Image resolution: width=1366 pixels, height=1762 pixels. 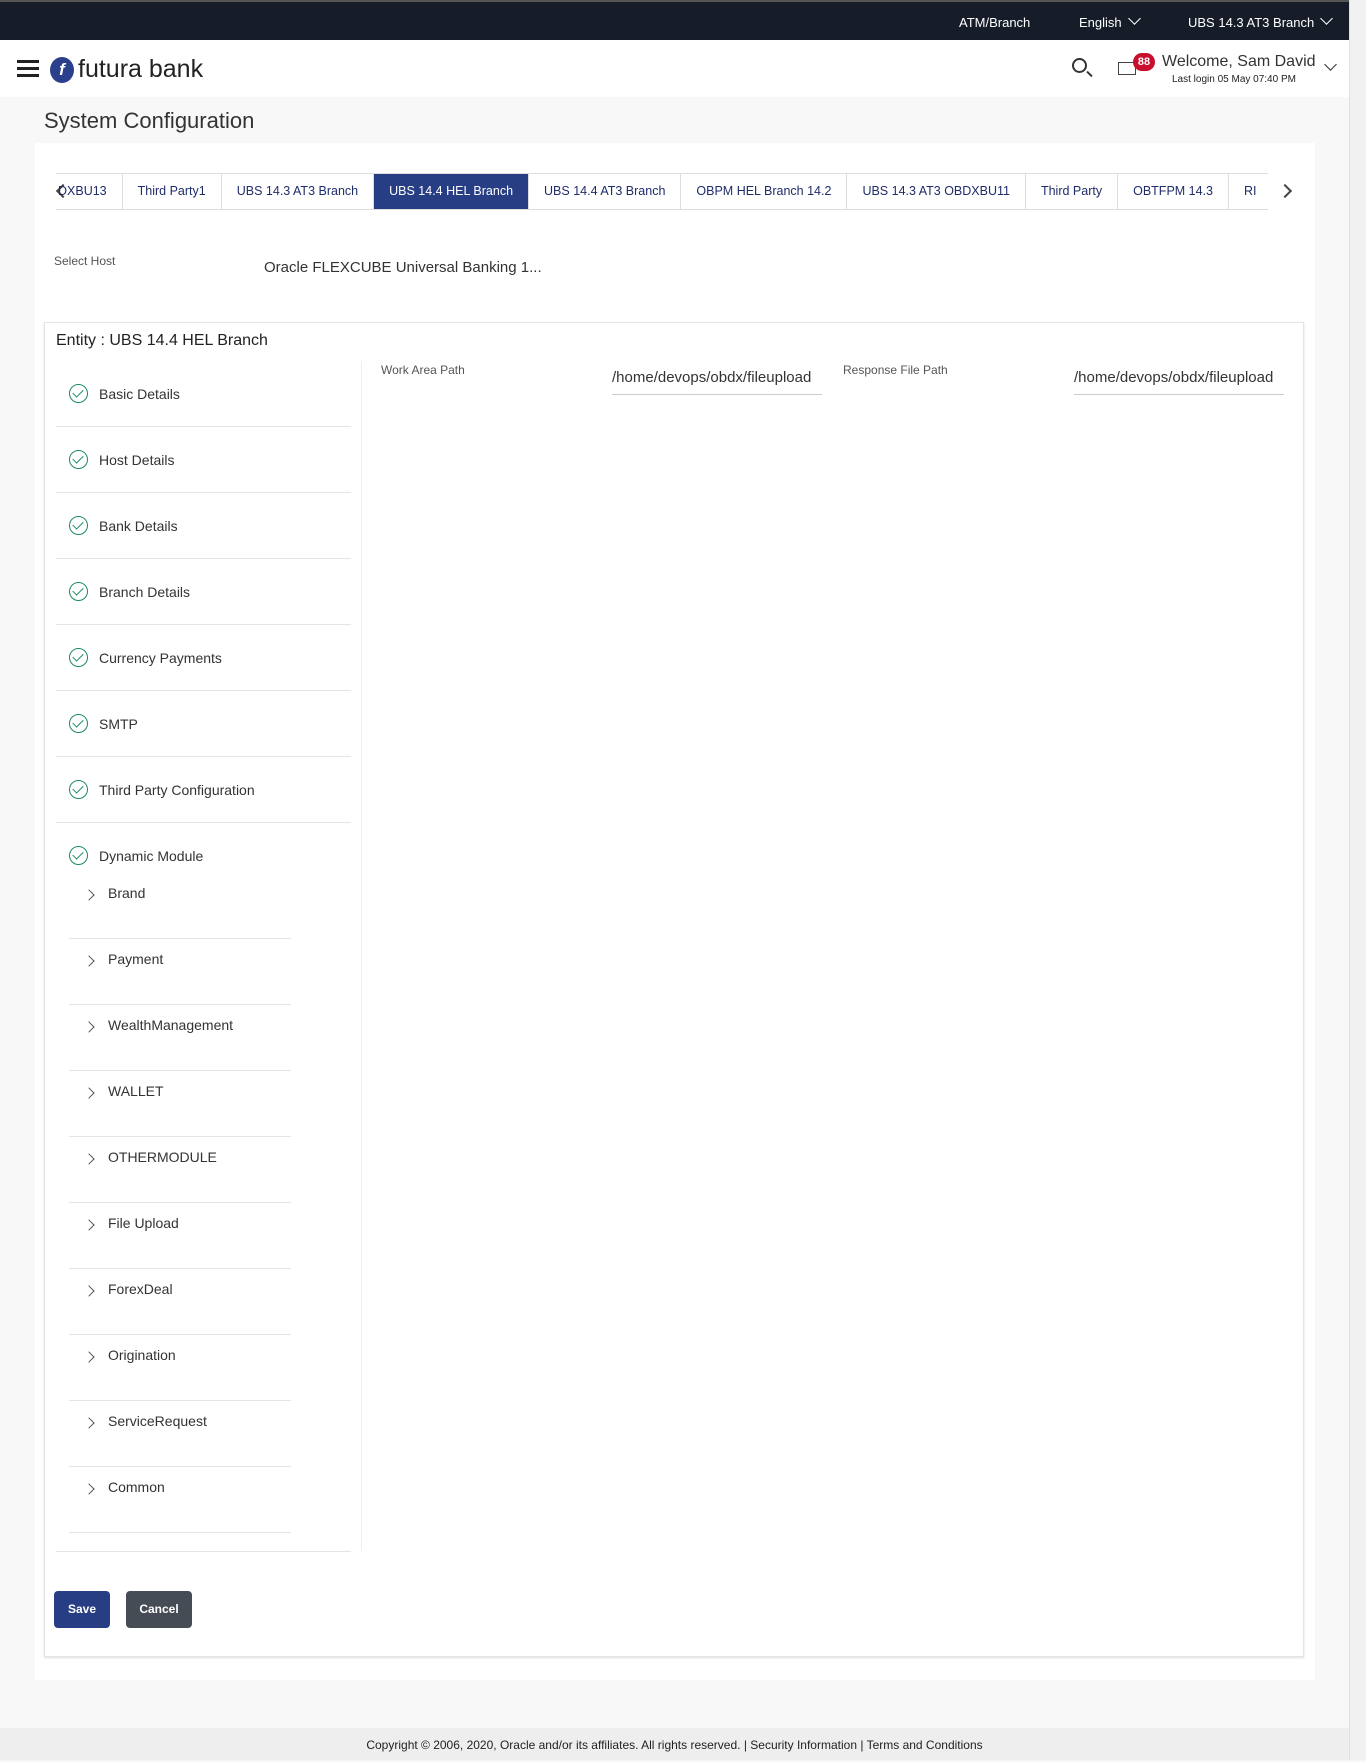 What do you see at coordinates (452, 191) in the screenshot?
I see `tab-ubs-14-4-hel-branch: UBS 14.4 HEL Branch` at bounding box center [452, 191].